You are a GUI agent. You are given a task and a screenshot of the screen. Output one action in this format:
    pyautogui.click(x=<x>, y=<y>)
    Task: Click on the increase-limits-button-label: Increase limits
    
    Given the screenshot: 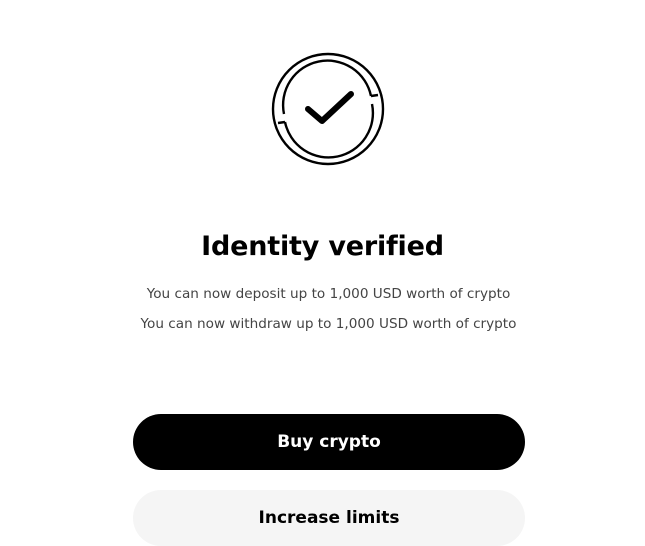 What is the action you would take?
    pyautogui.click(x=329, y=518)
    